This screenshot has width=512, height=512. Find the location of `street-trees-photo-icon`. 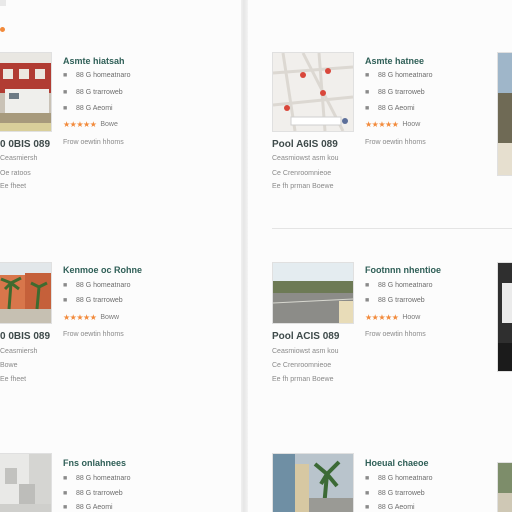

street-trees-photo-icon is located at coordinates (313, 483).